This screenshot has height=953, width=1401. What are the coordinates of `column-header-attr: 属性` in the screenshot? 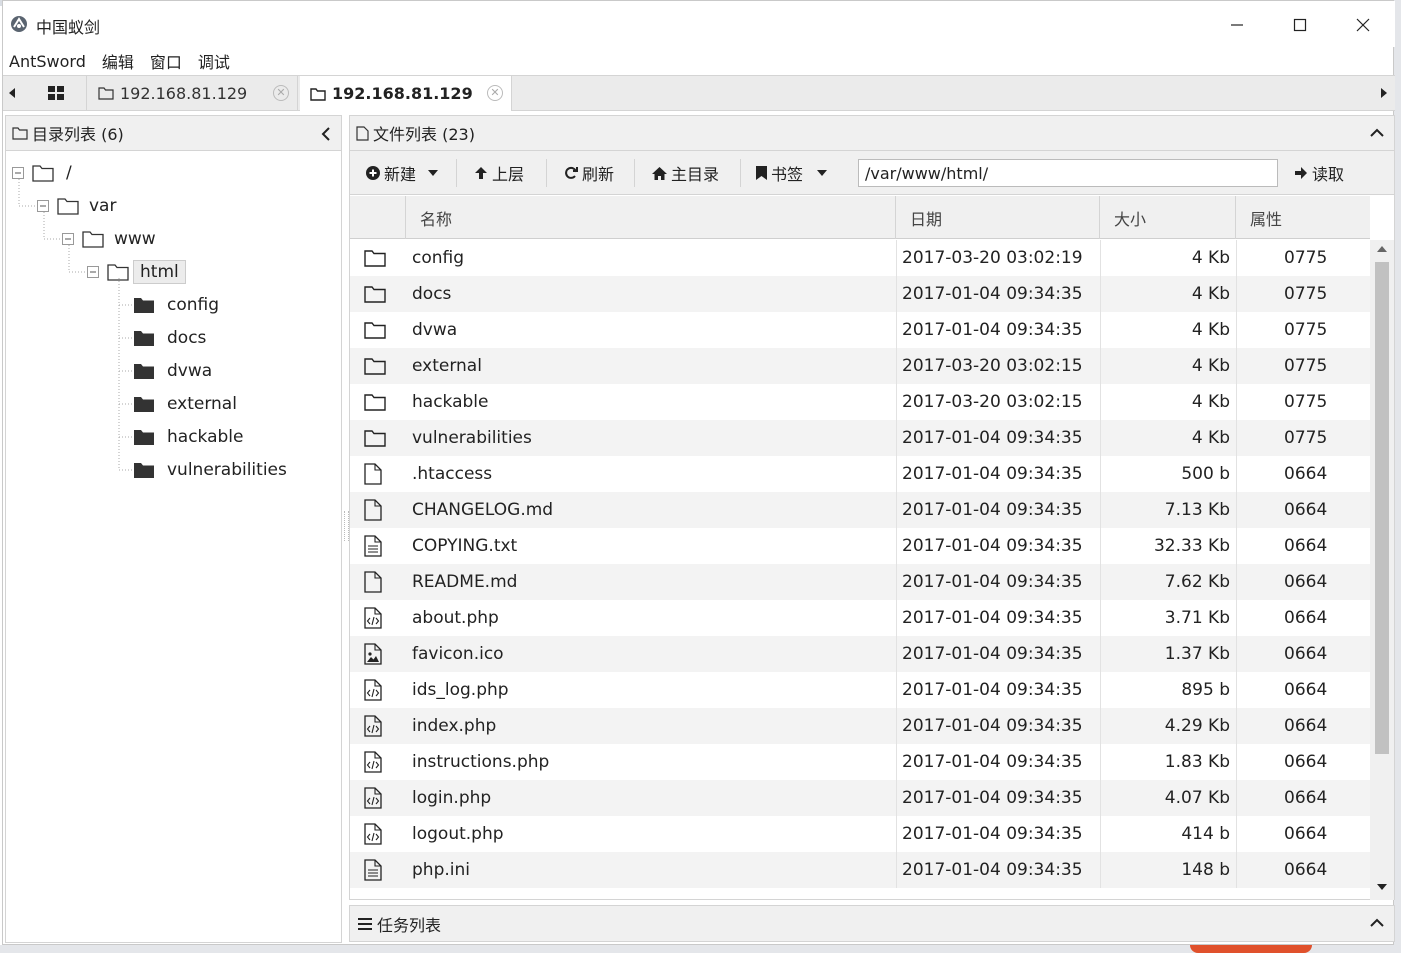 It's located at (1303, 217).